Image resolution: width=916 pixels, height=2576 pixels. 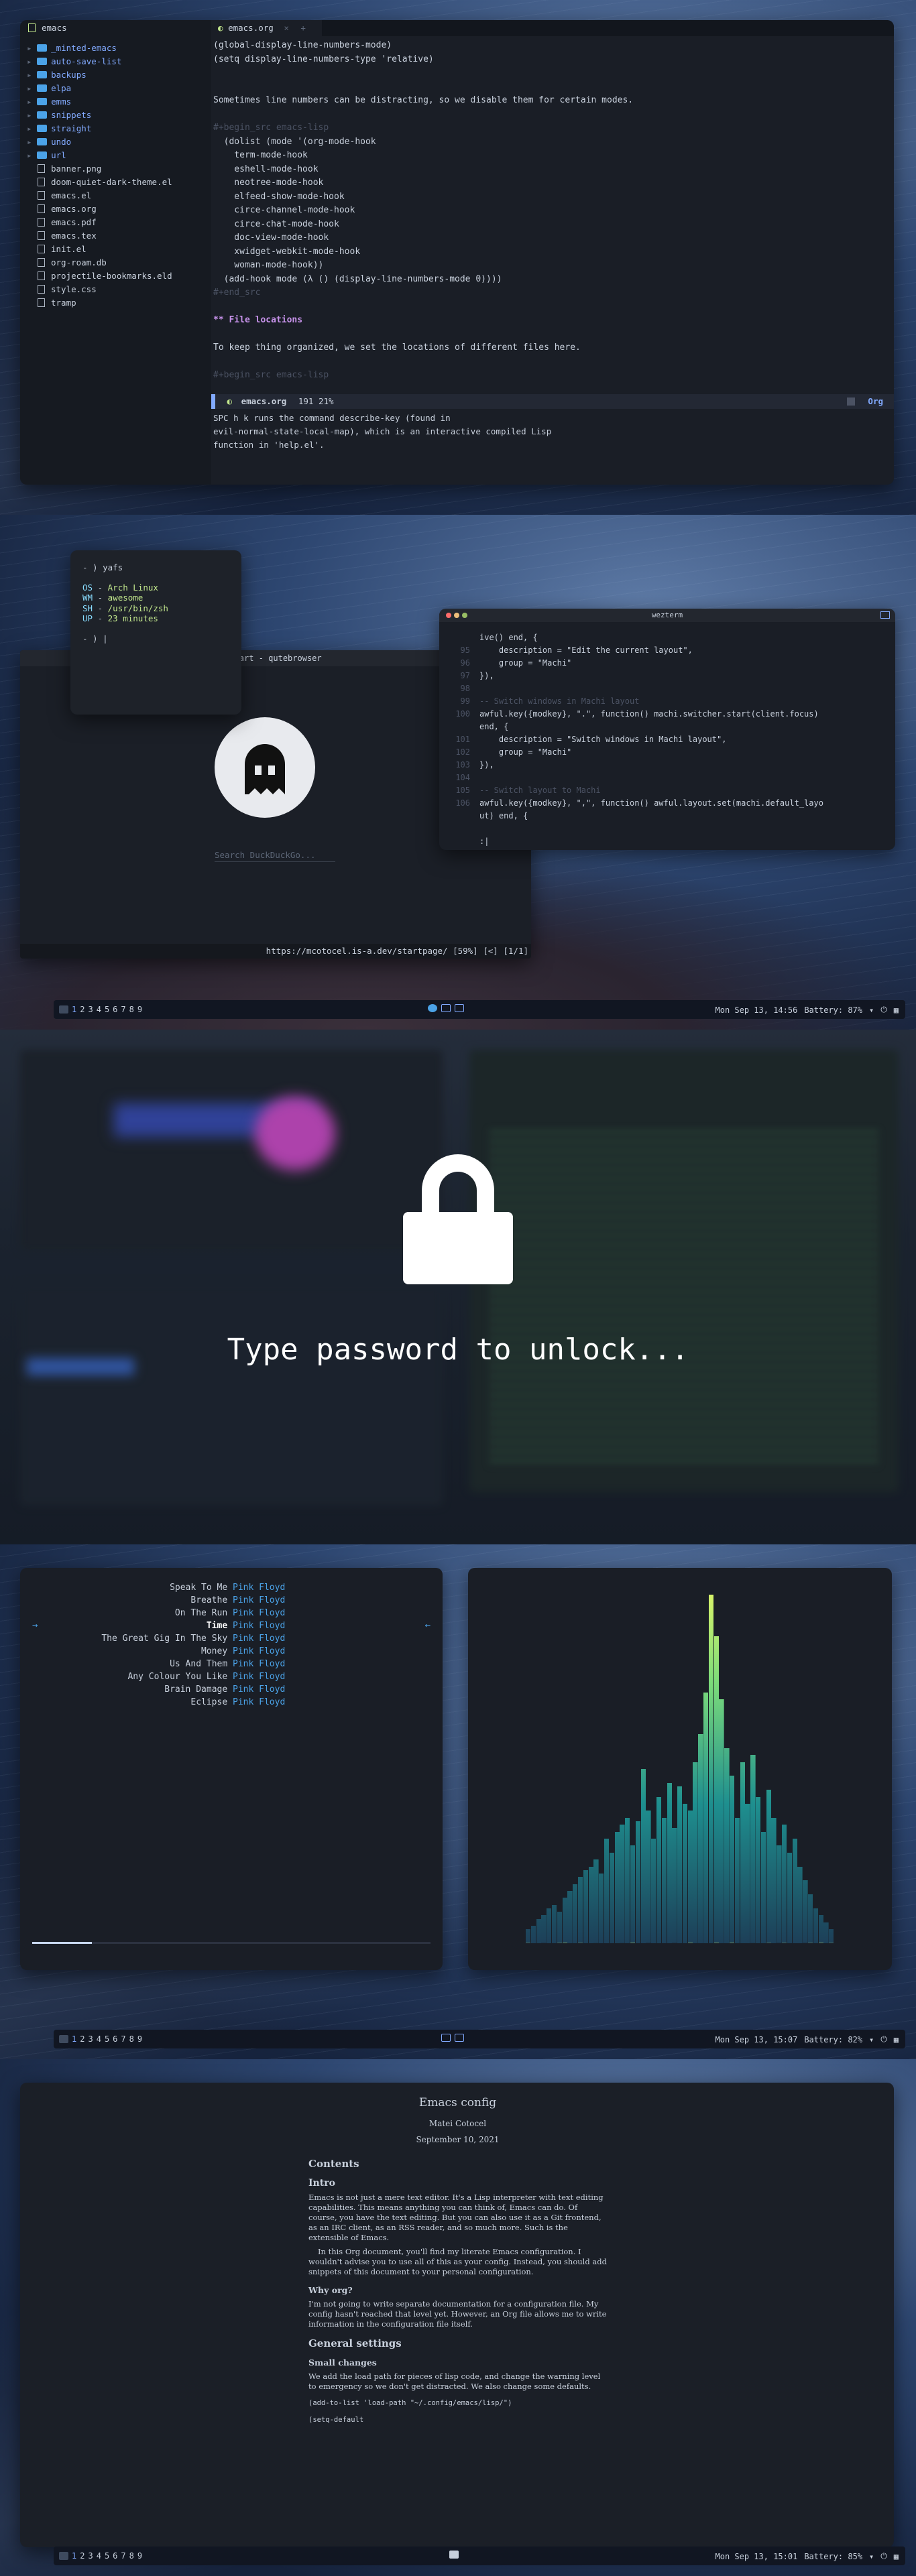 I want to click on tab-close-button: ×, so click(x=286, y=28).